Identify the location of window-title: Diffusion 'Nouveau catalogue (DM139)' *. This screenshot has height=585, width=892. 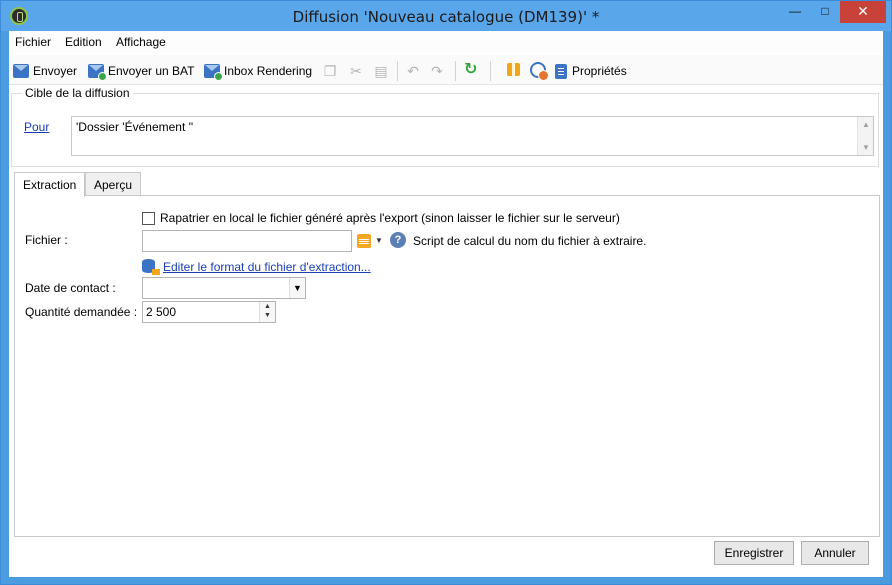
(446, 17).